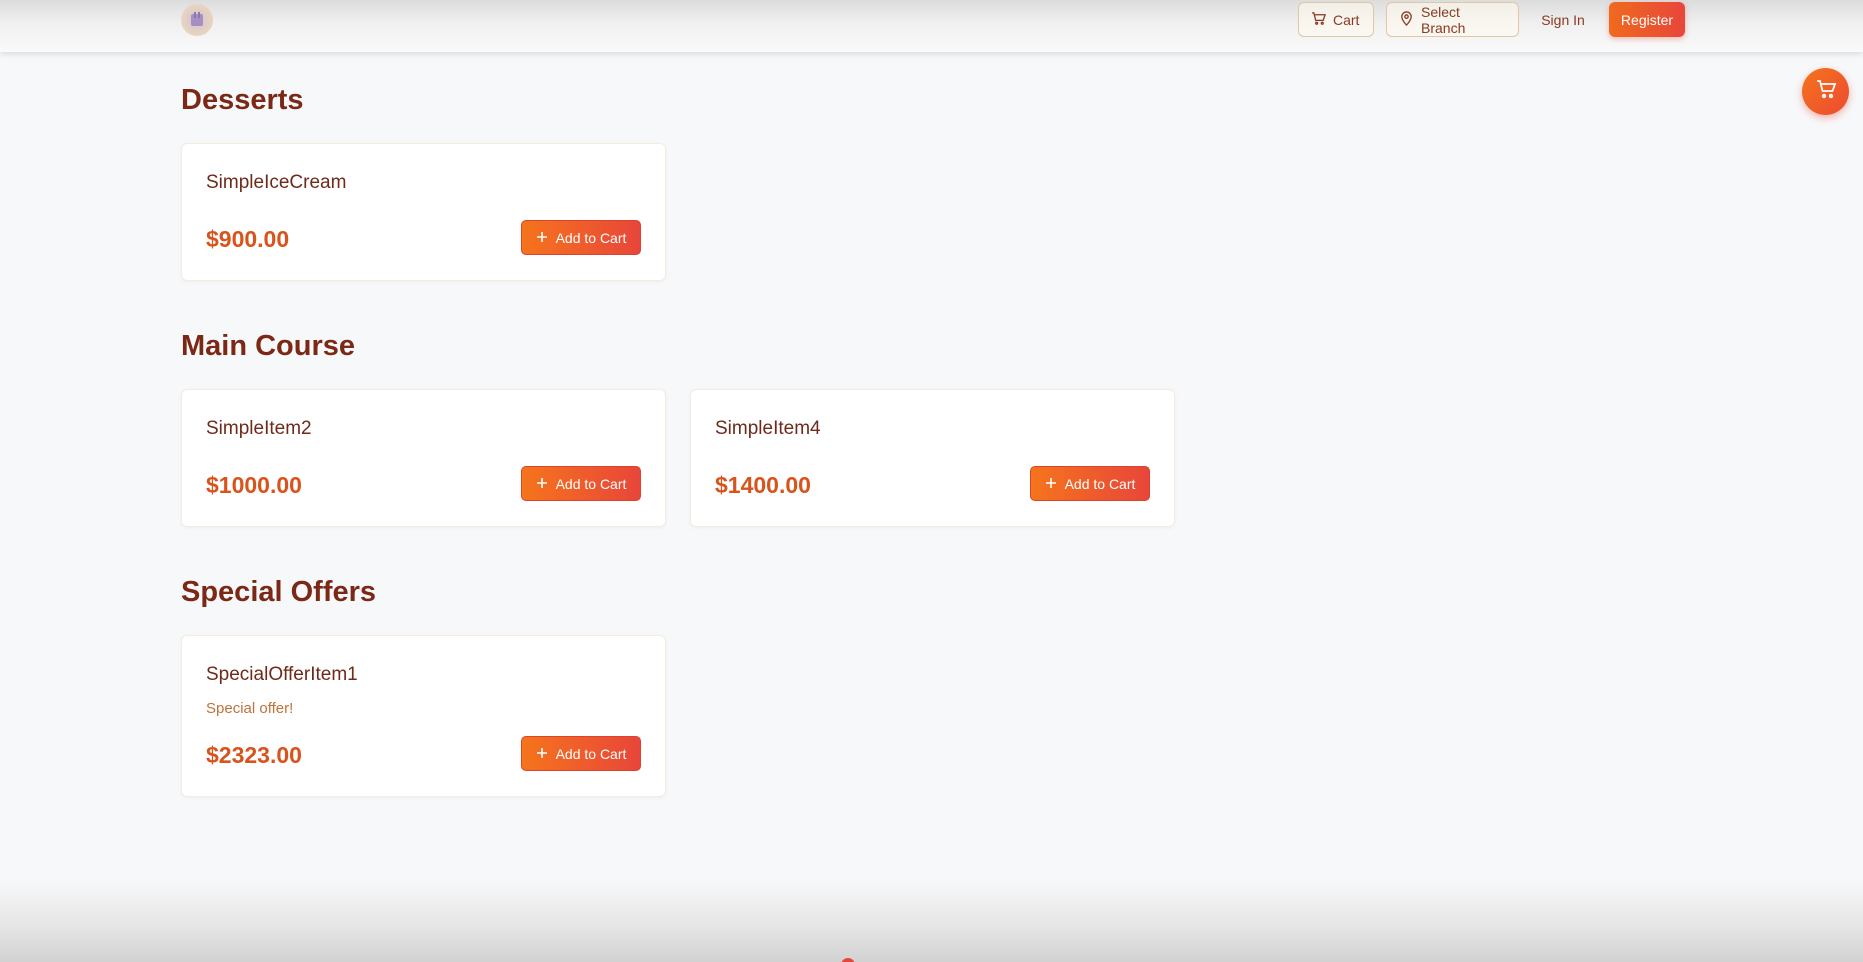  I want to click on item-name: SimpleItem2, so click(259, 428).